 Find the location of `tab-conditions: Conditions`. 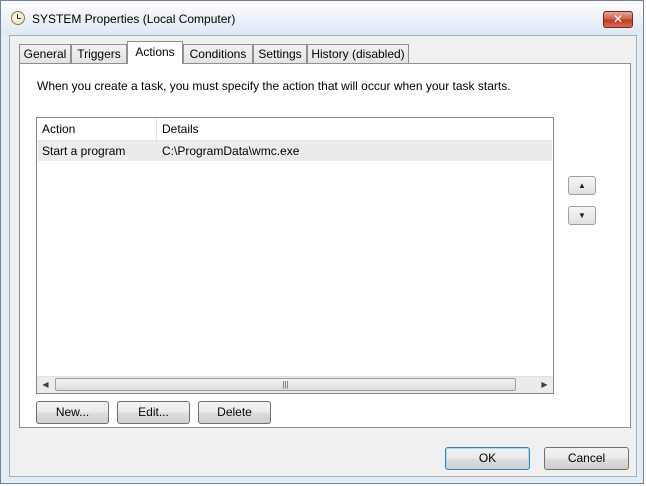

tab-conditions: Conditions is located at coordinates (218, 53).